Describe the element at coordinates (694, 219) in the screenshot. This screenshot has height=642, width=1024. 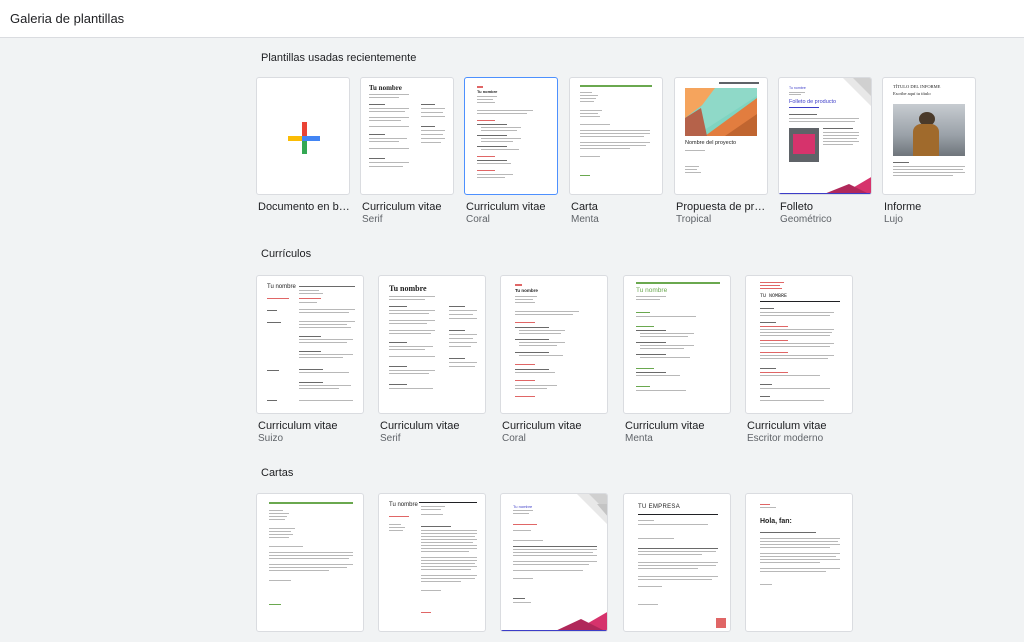
I see `template-subtitle: Tropical` at that location.